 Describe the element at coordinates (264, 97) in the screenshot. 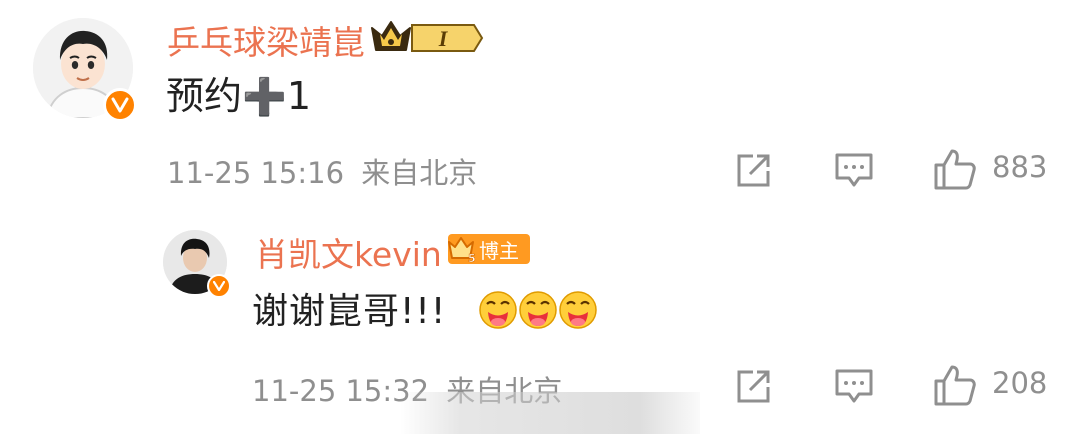

I see `plus-emoji-icon: ➕` at that location.